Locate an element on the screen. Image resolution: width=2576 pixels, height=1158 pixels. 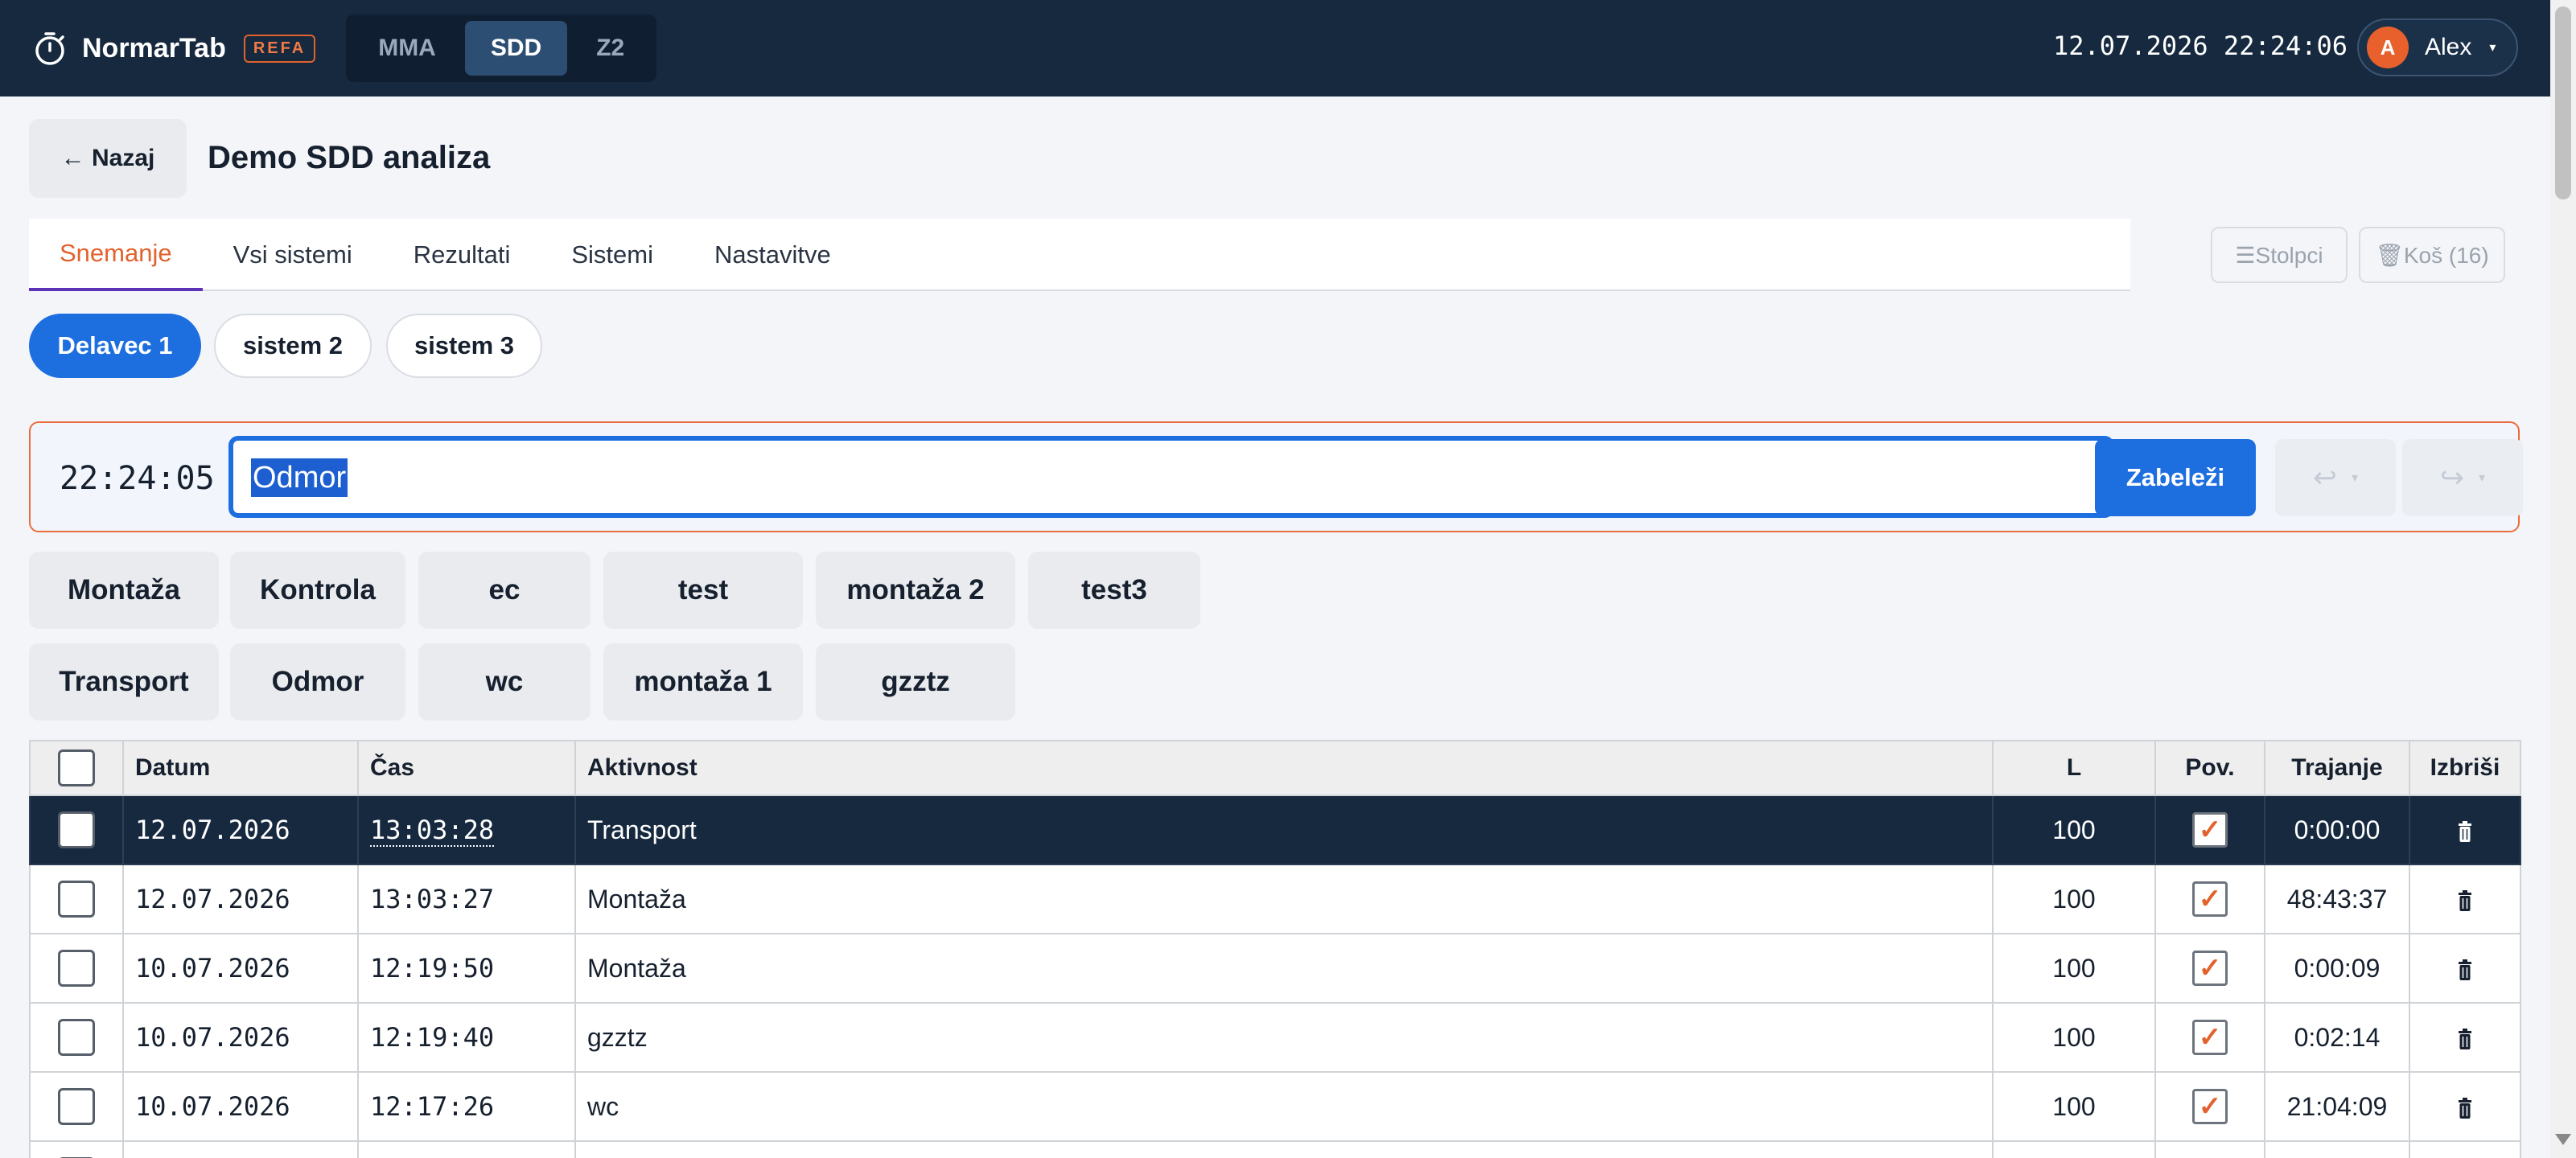
user-menu-button: A Alex ▾ is located at coordinates (2437, 47).